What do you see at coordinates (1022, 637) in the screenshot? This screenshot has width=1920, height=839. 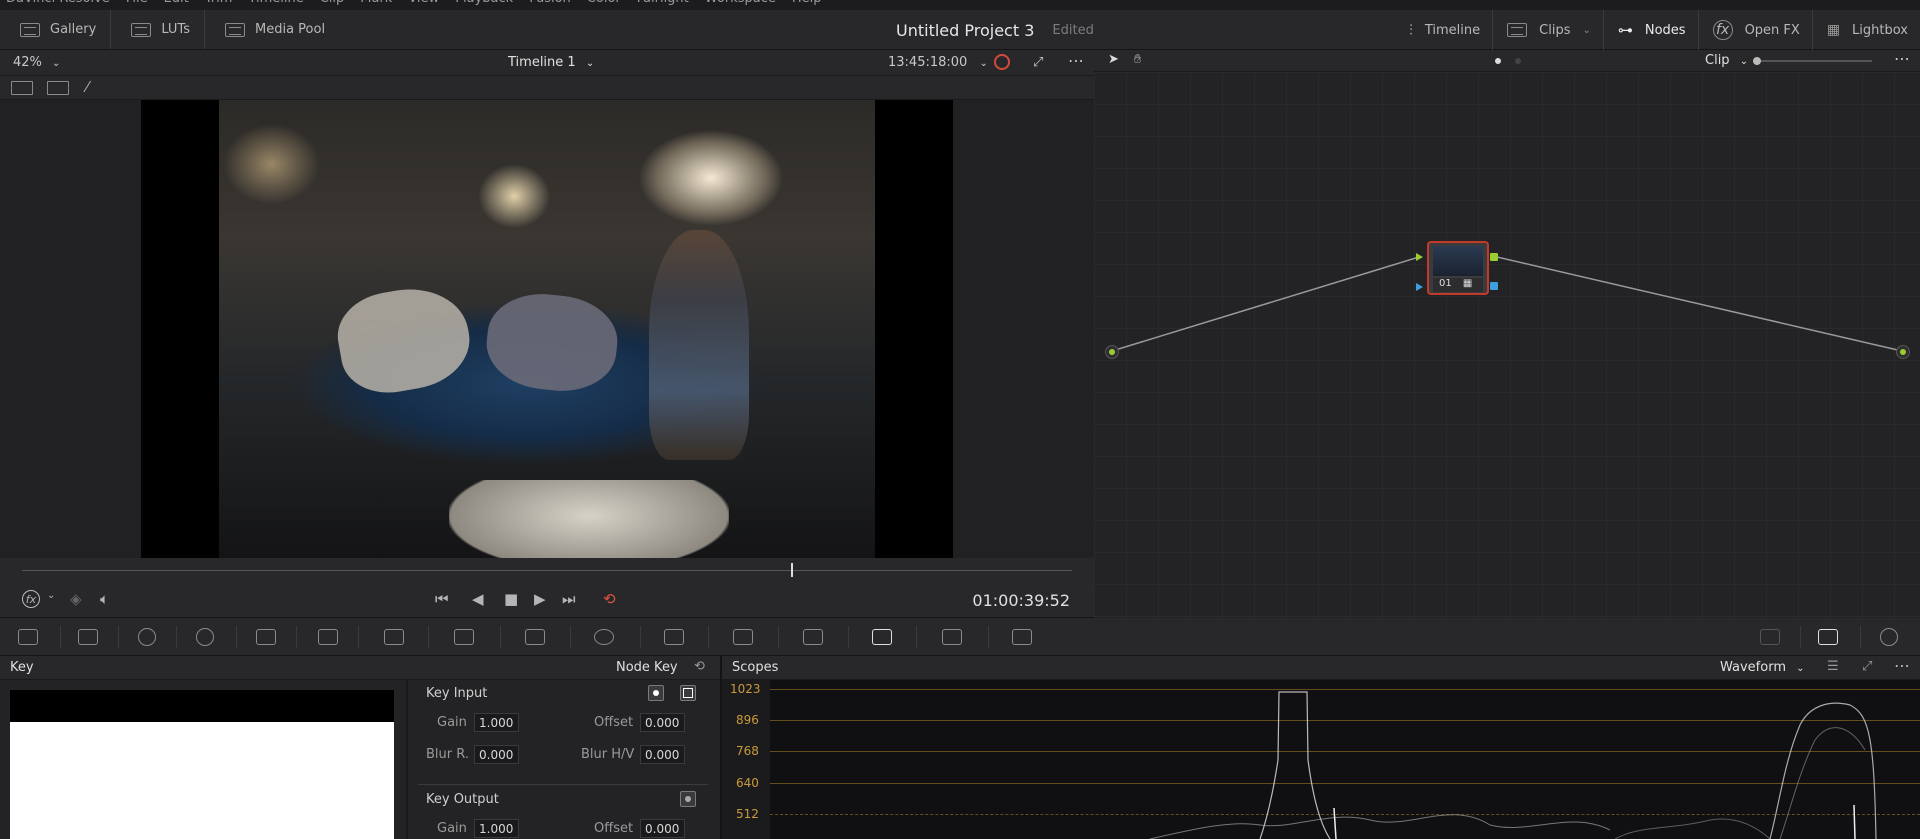 I see `3d-icon` at bounding box center [1022, 637].